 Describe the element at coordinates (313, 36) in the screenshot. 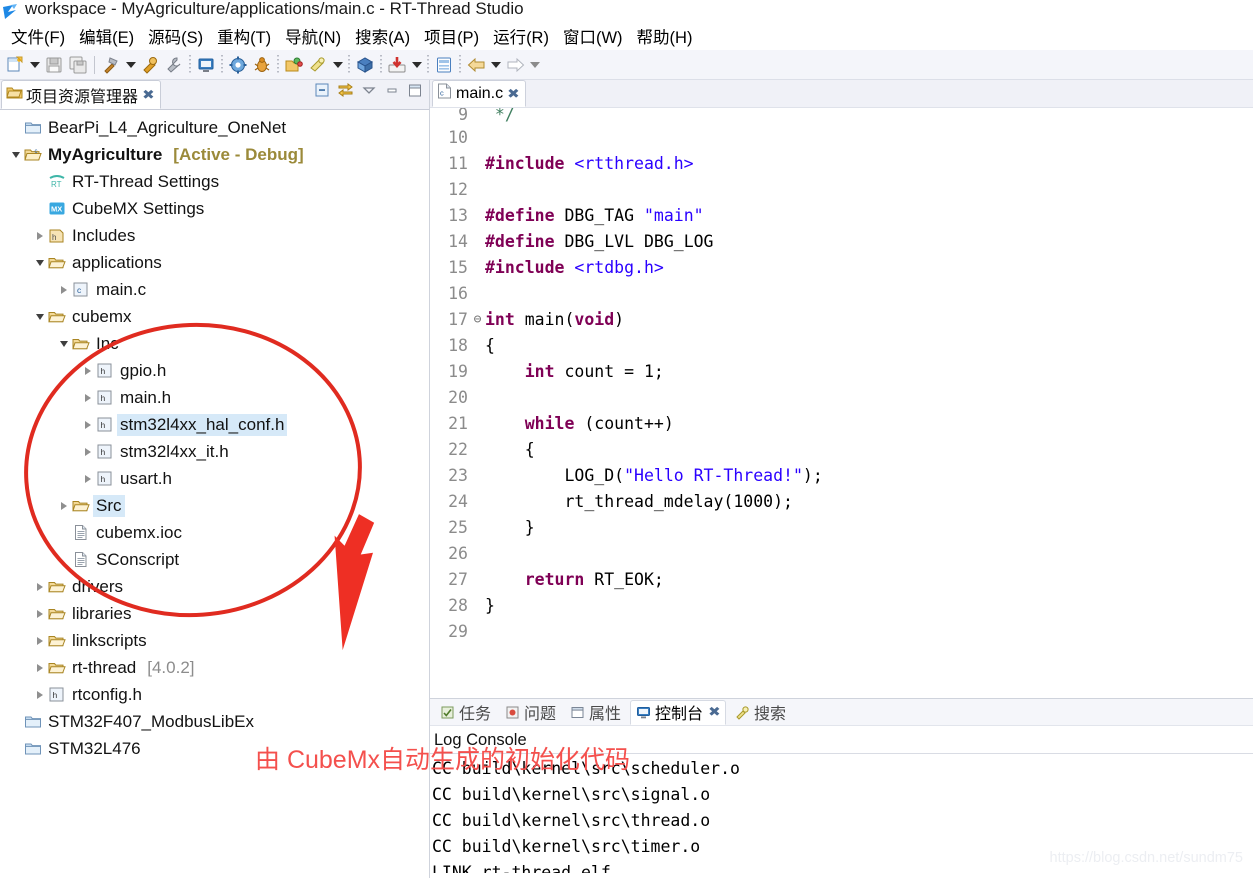

I see `menu-navigate: 导航(N)` at that location.